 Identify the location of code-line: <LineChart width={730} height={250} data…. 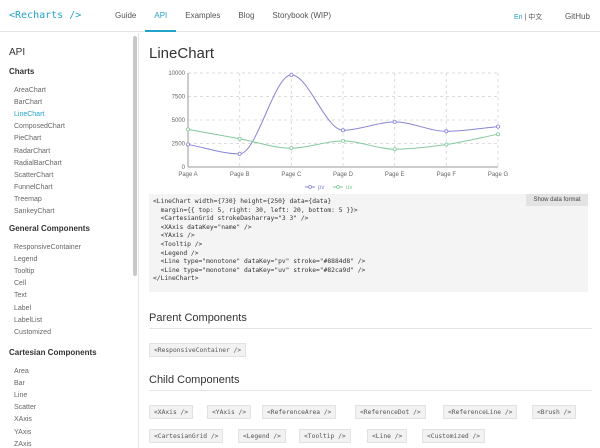
(242, 201).